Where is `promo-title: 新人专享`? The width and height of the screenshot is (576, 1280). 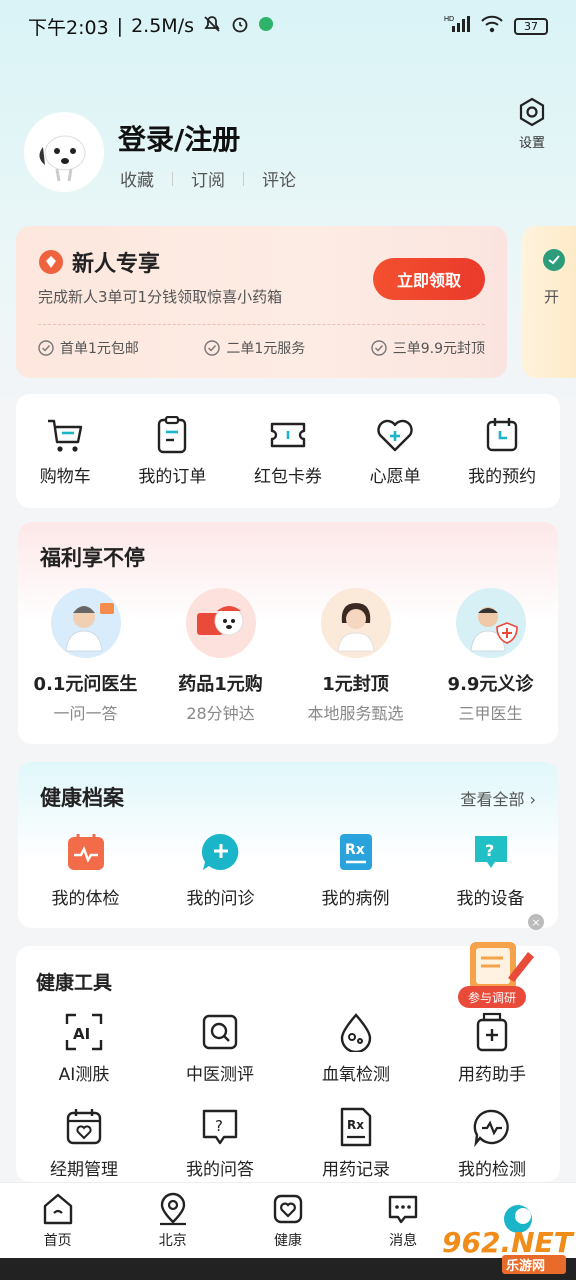
promo-title: 新人专享 is located at coordinates (99, 262).